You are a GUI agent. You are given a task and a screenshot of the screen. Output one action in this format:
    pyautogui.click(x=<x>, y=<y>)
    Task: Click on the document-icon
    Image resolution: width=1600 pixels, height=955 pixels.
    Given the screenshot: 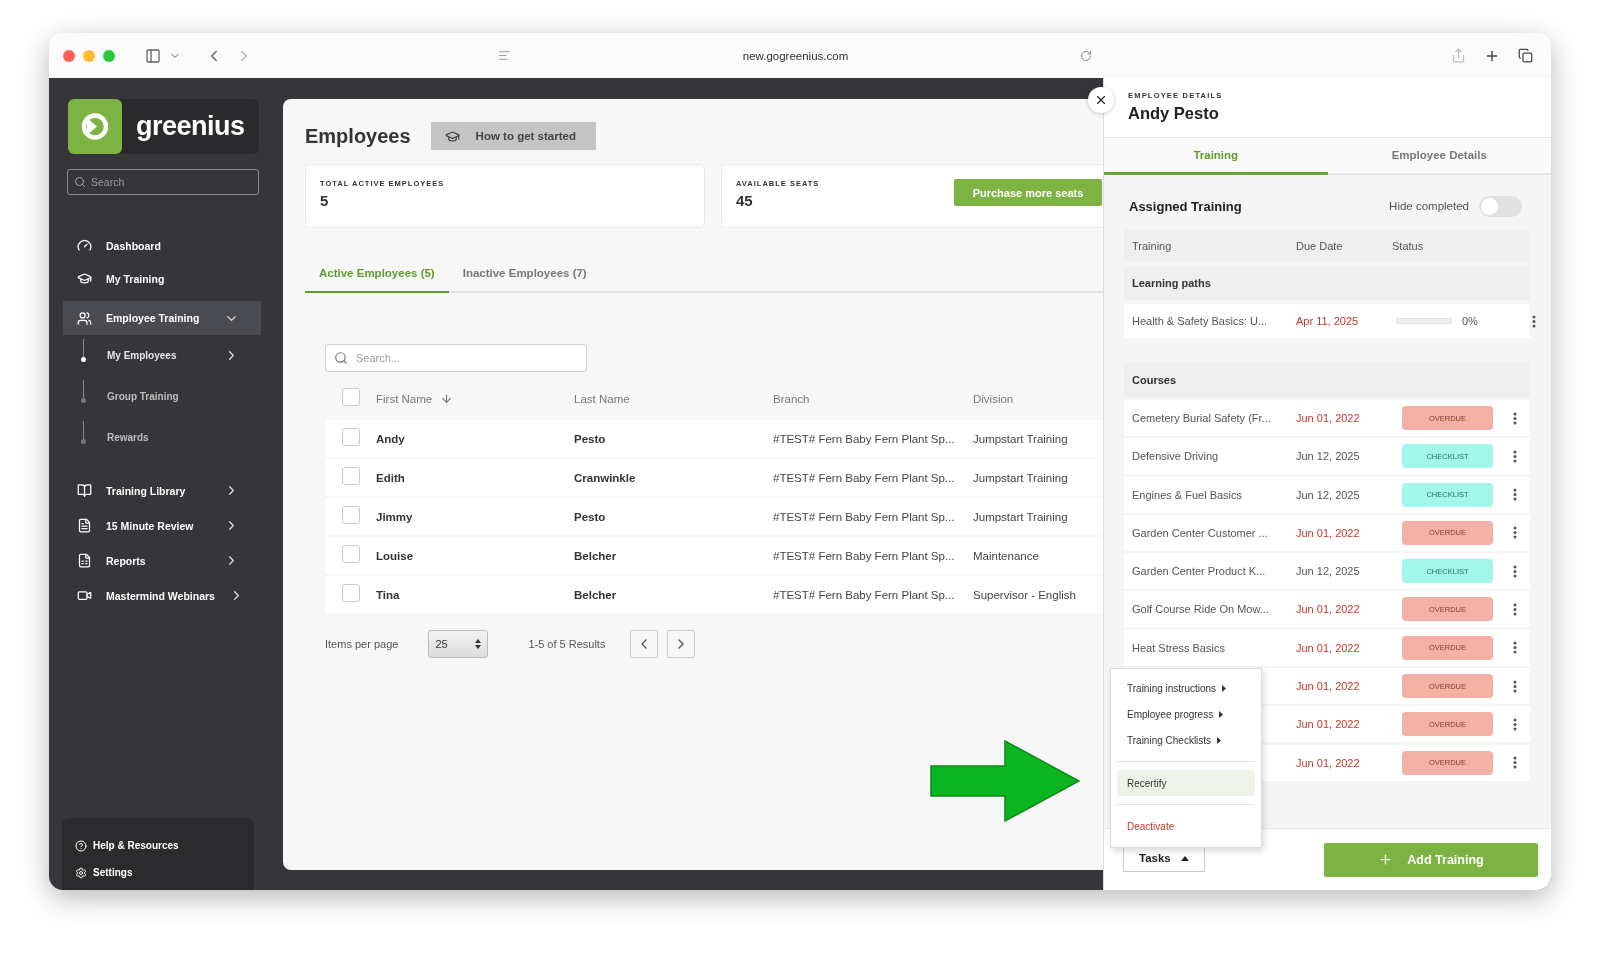 What is the action you would take?
    pyautogui.click(x=84, y=525)
    